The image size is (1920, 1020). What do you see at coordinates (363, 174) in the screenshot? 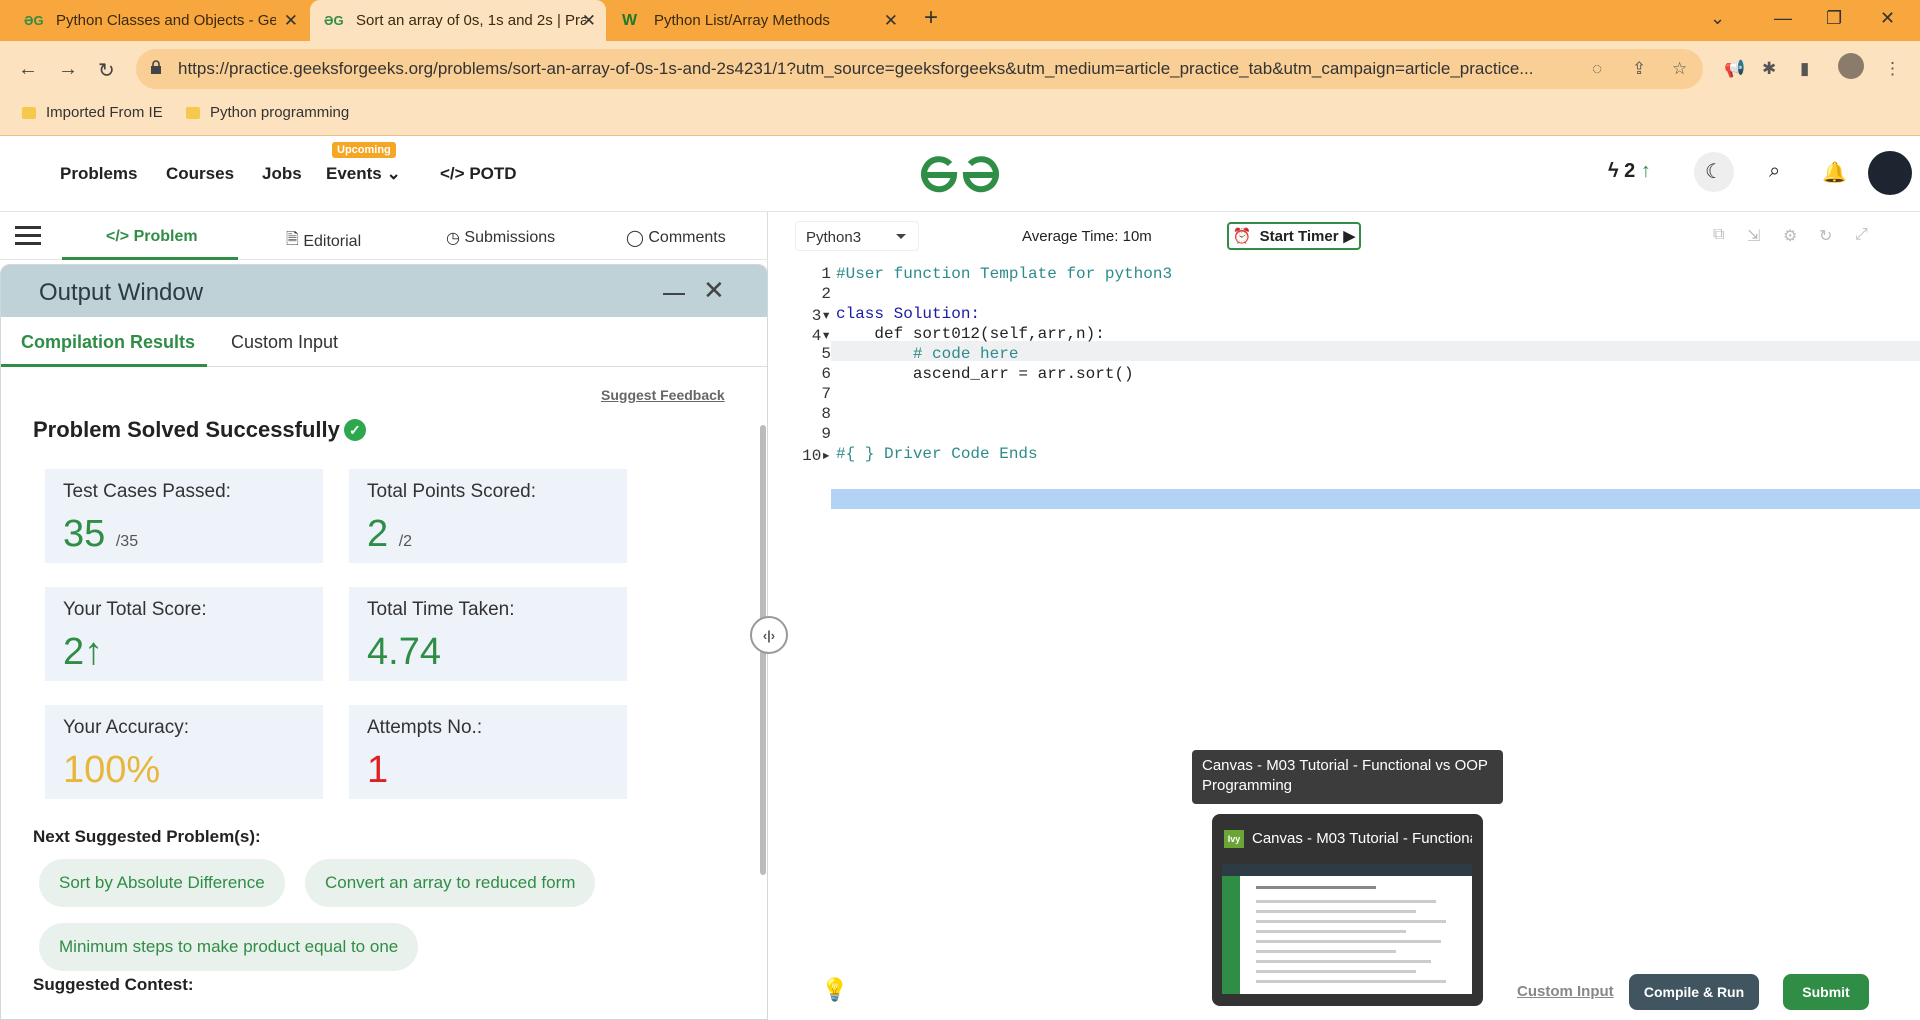
I see `nav-events: Events ⌄` at bounding box center [363, 174].